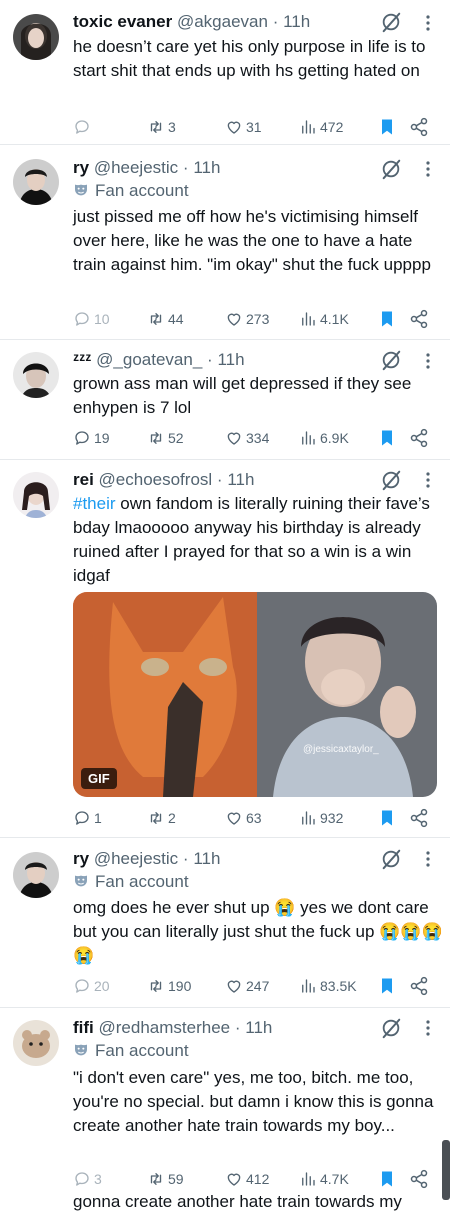  I want to click on views-button: 83.5K, so click(328, 986).